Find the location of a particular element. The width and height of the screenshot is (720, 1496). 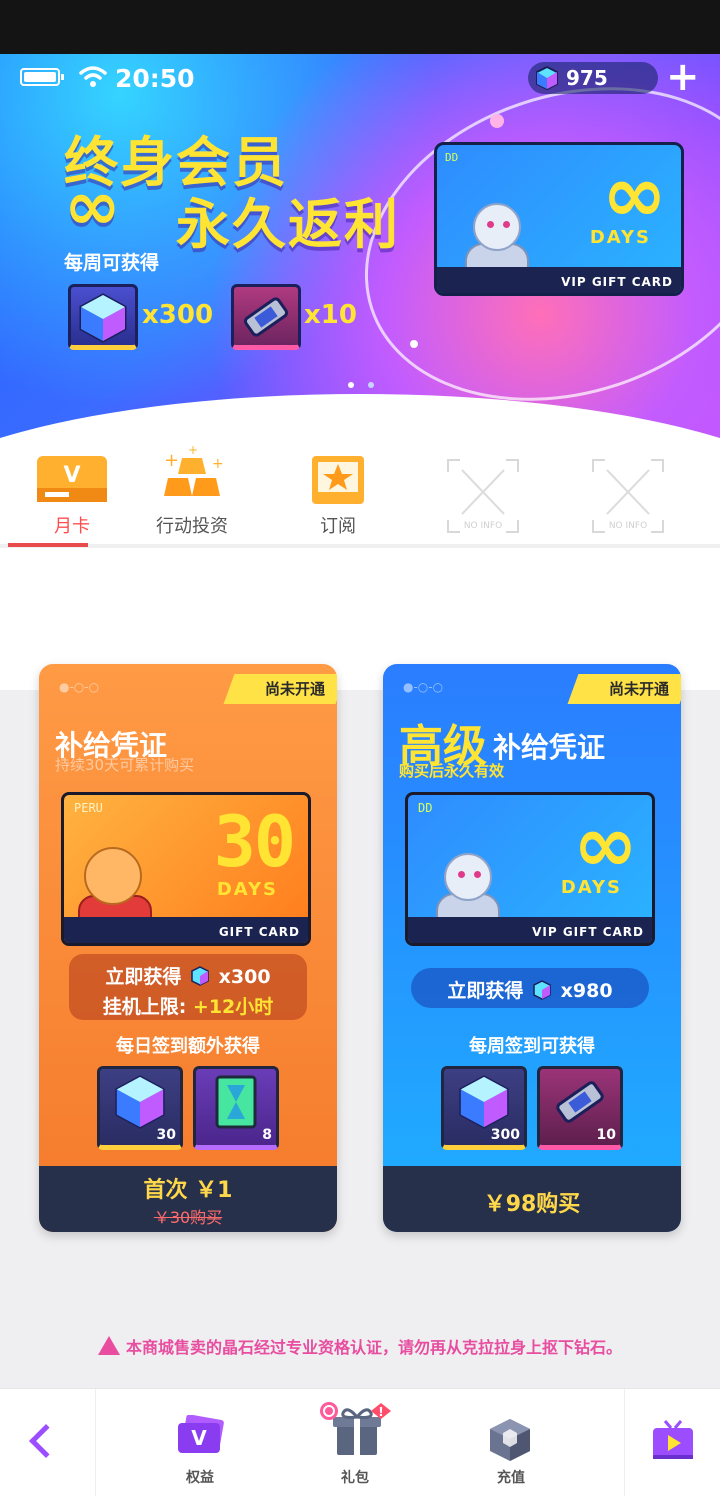

chevron-left-icon is located at coordinates (46, 1441).